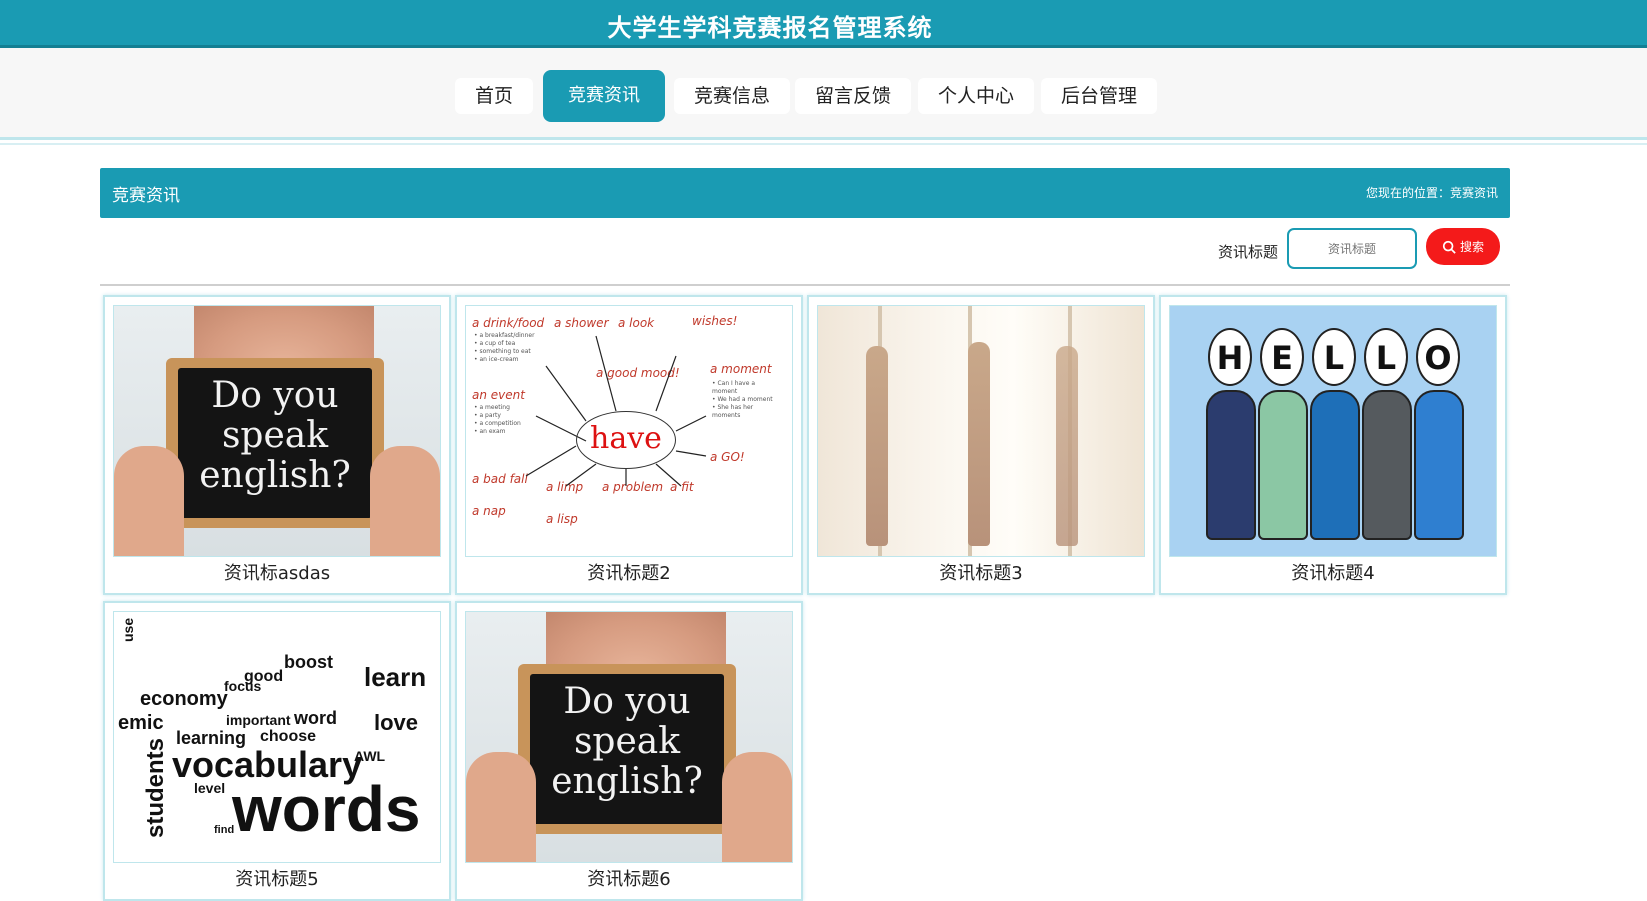 The height and width of the screenshot is (901, 1647). Describe the element at coordinates (1333, 572) in the screenshot. I see `news-card-title: 资讯标题4` at that location.